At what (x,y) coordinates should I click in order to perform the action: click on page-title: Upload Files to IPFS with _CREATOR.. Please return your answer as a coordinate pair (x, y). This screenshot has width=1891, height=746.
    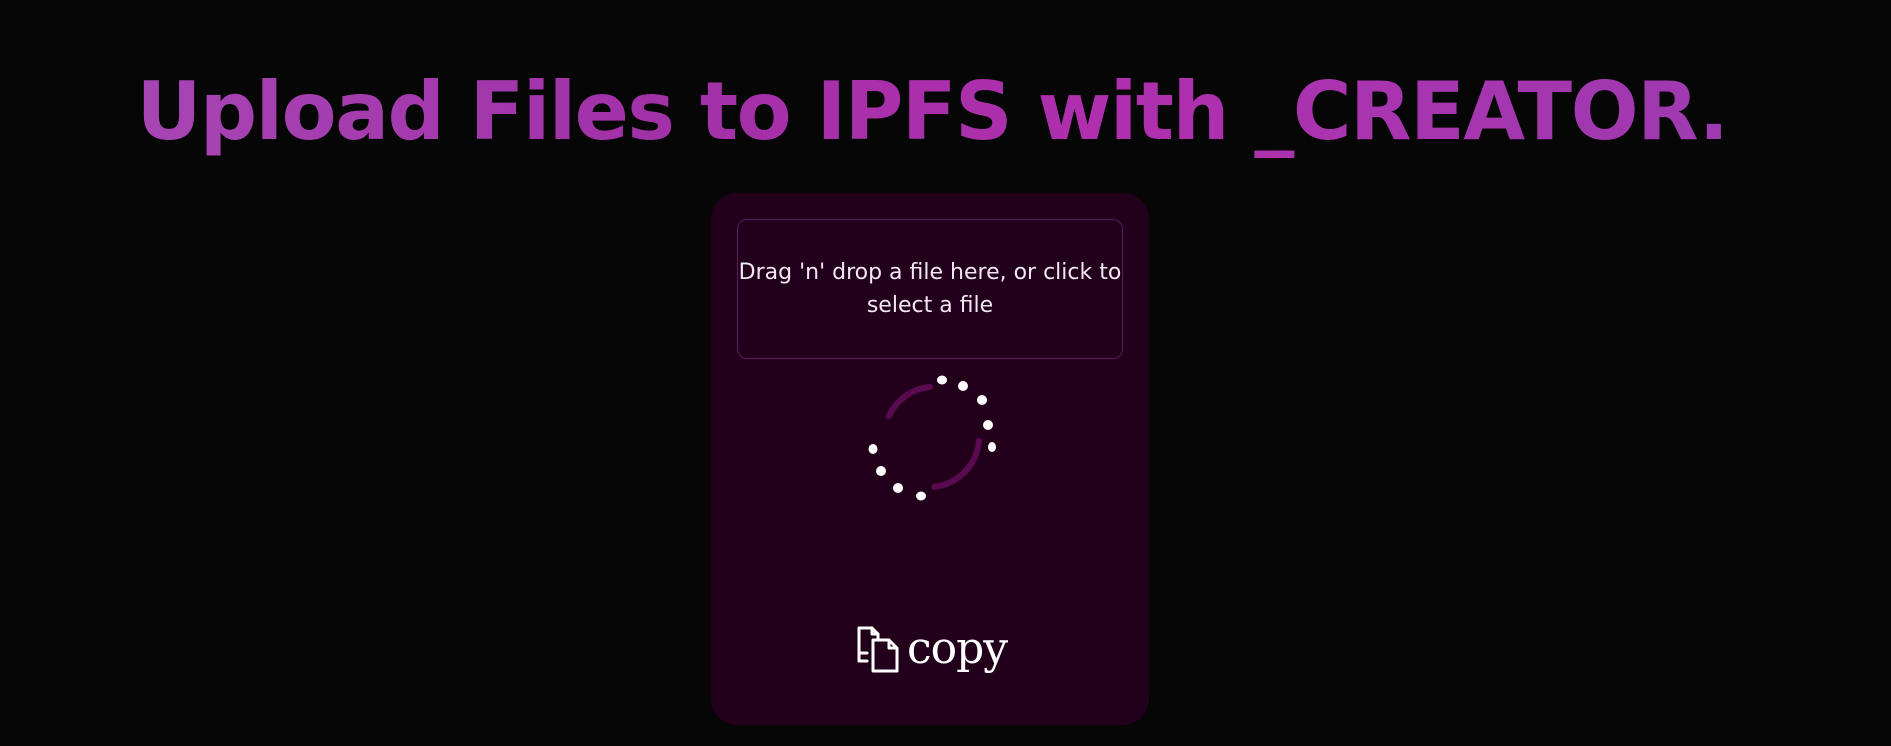
    Looking at the image, I should click on (932, 112).